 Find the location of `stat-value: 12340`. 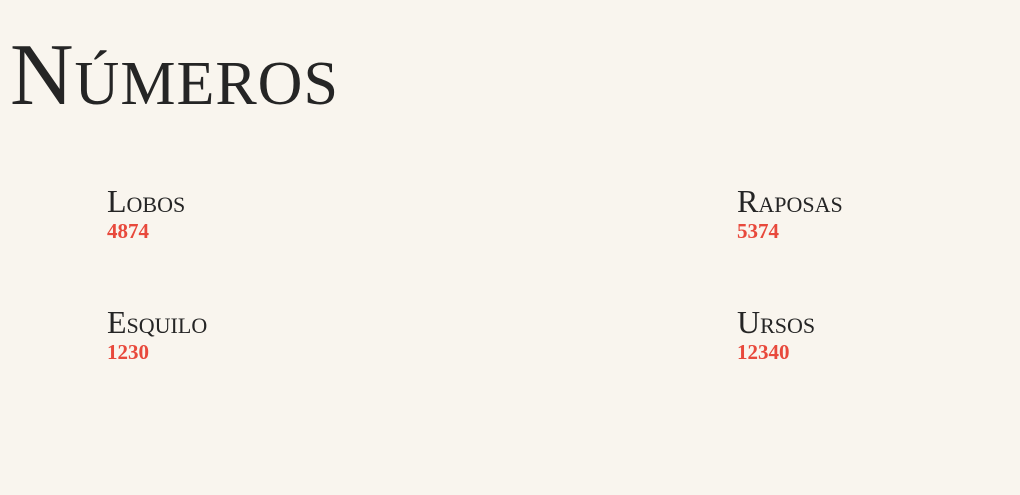

stat-value: 12340 is located at coordinates (763, 352).